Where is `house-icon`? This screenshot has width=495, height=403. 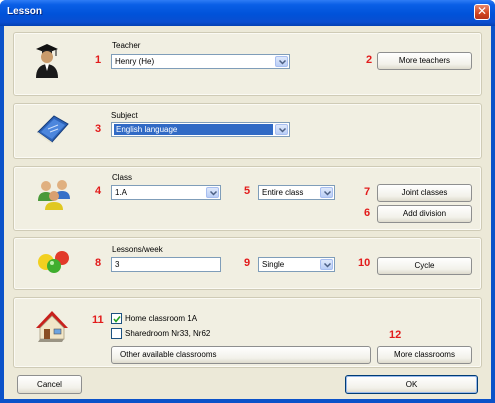 house-icon is located at coordinates (52, 326).